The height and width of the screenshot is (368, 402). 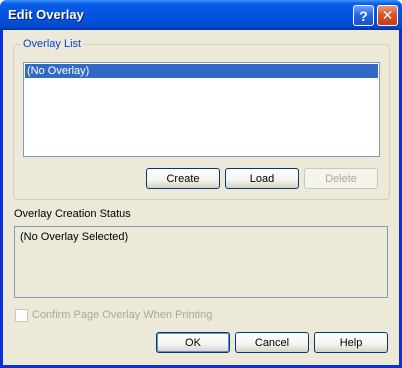 What do you see at coordinates (193, 342) in the screenshot?
I see `ok-button: OK` at bounding box center [193, 342].